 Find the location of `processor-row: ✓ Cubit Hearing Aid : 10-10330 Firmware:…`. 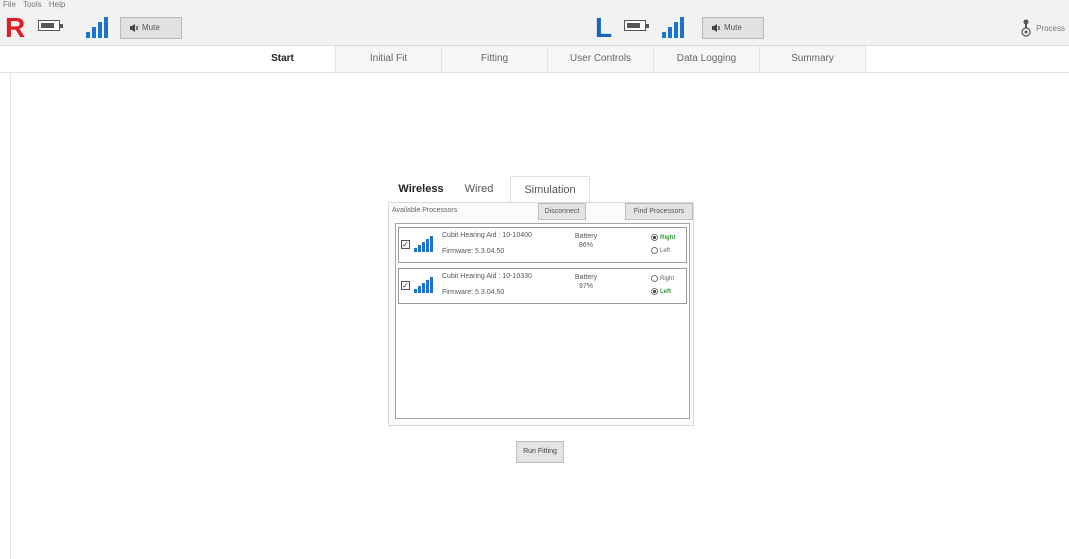

processor-row: ✓ Cubit Hearing Aid : 10-10330 Firmware:… is located at coordinates (542, 286).